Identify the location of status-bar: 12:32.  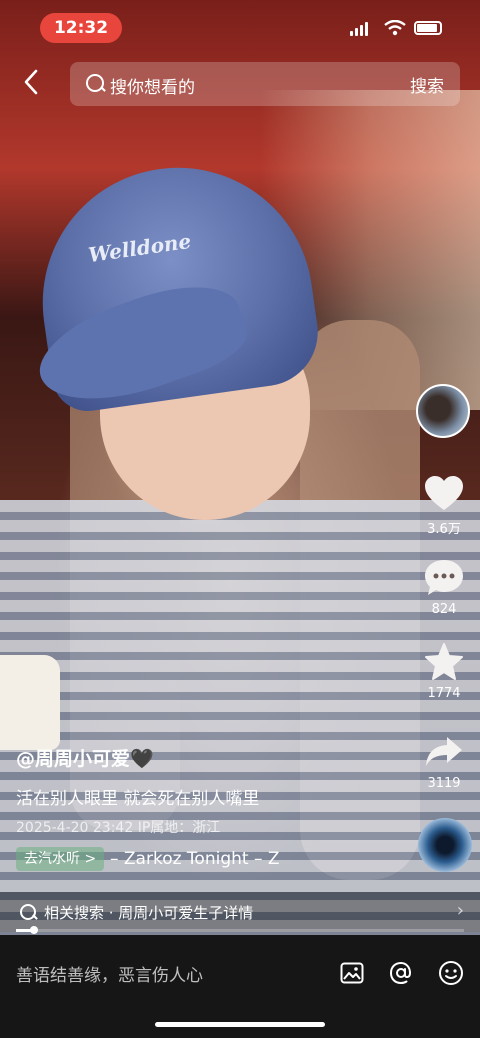
(240, 27).